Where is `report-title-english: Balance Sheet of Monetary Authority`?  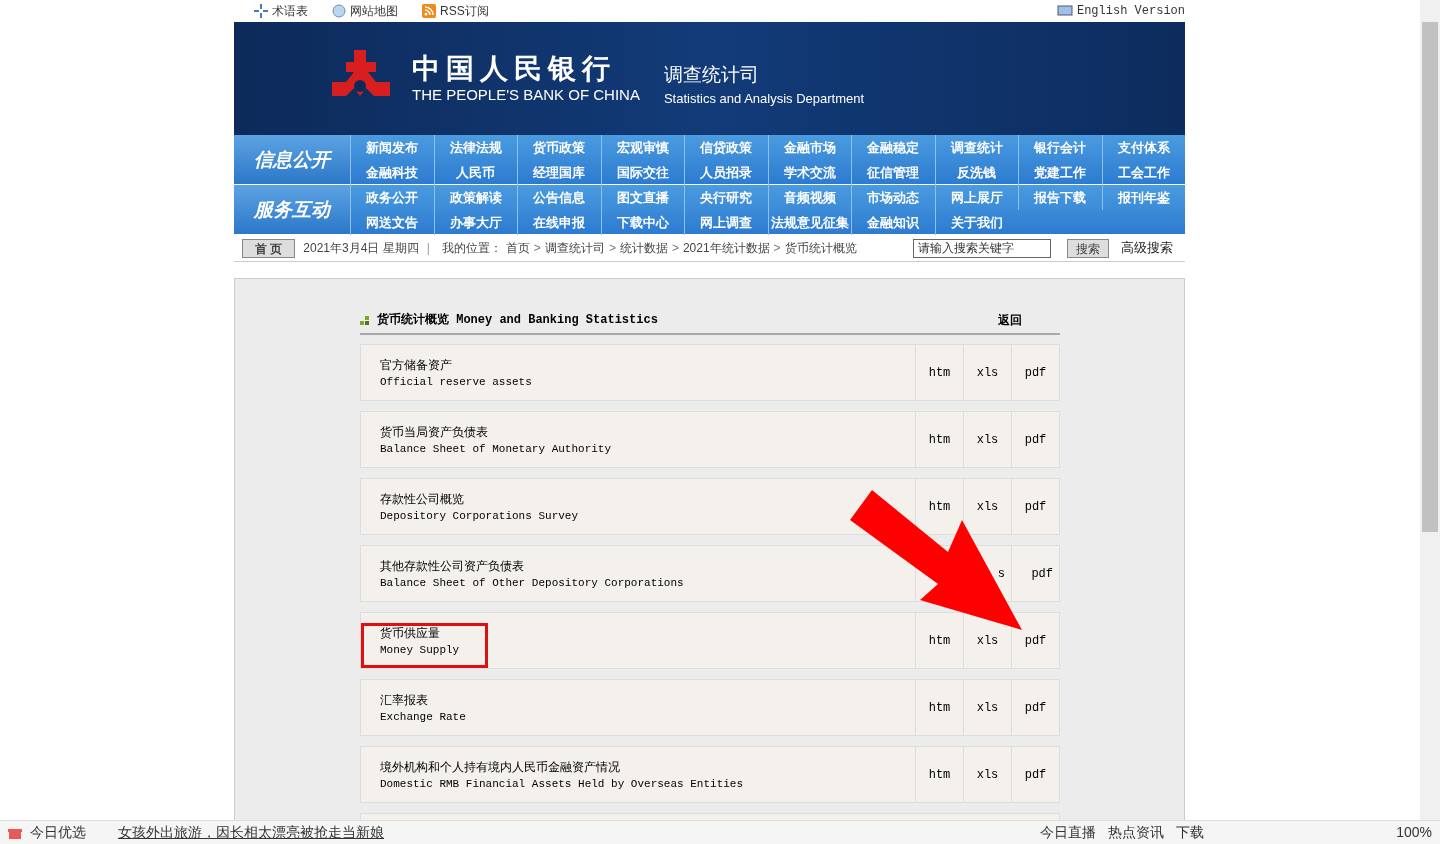
report-title-english: Balance Sheet of Monetary Authority is located at coordinates (496, 449).